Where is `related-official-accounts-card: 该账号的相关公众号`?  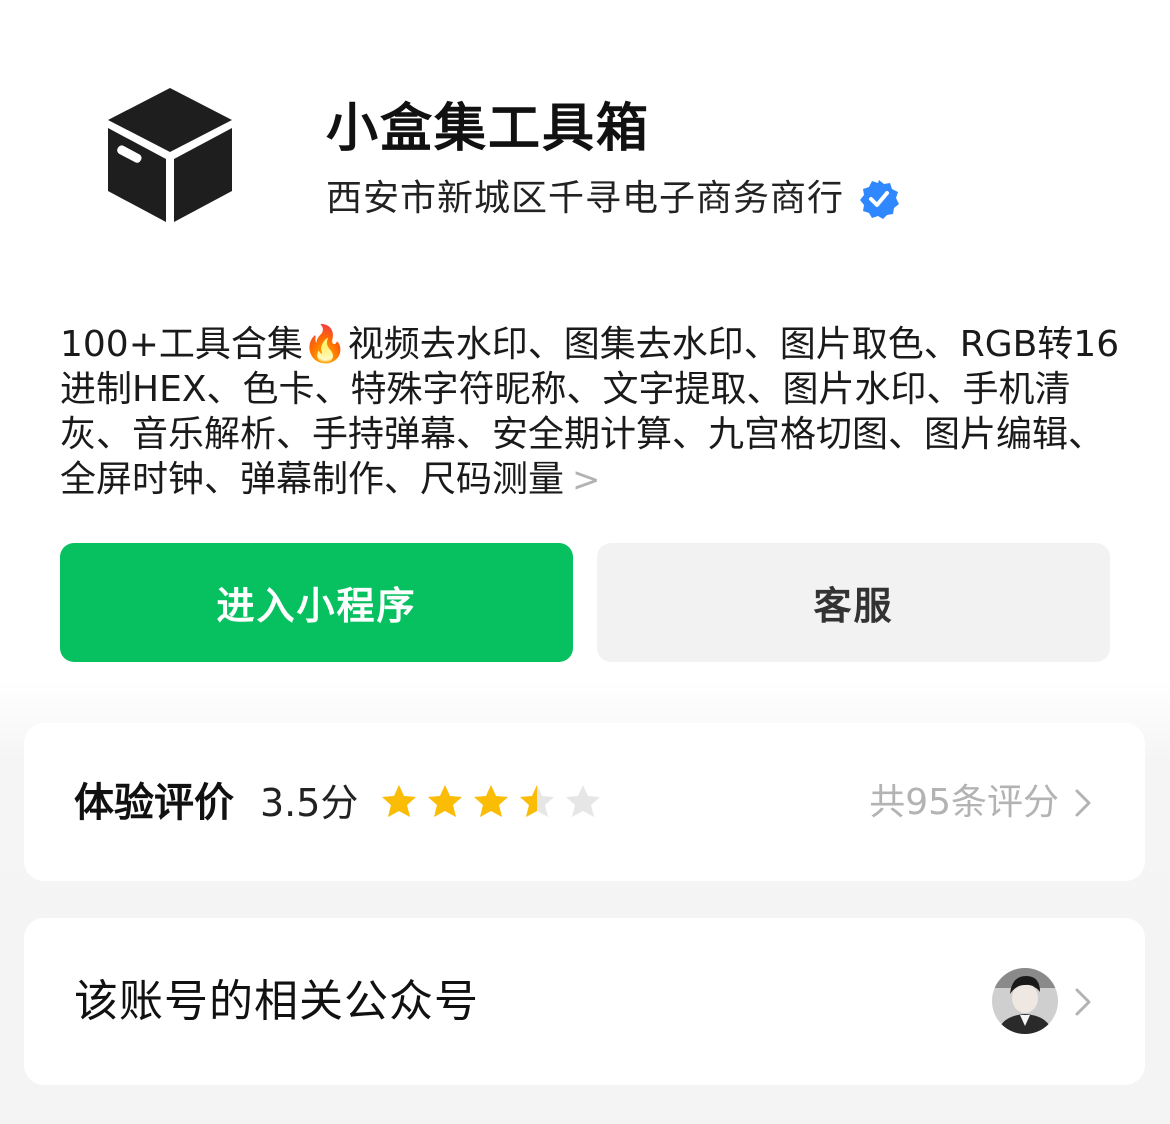 related-official-accounts-card: 该账号的相关公众号 is located at coordinates (584, 1001).